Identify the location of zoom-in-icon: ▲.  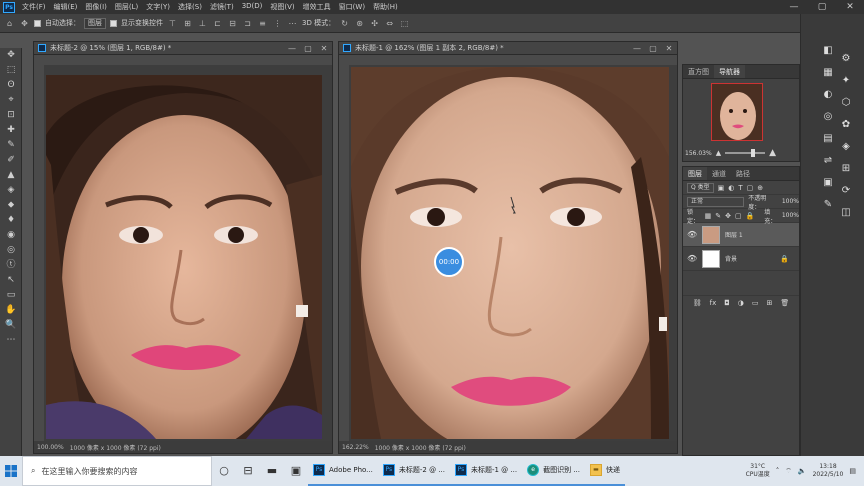
(772, 153).